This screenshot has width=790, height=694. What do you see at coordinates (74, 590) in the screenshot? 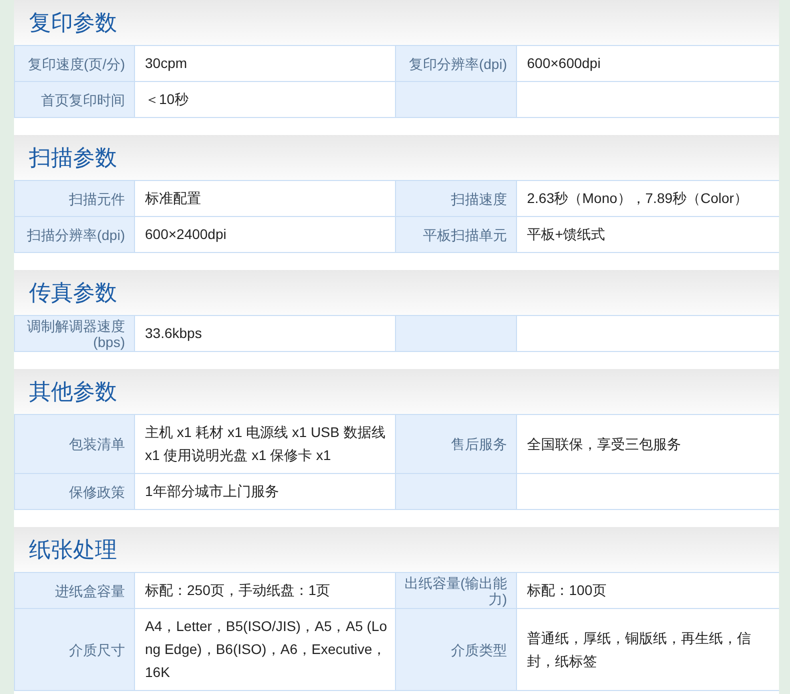
I see `label-cell: 进纸盒容量` at bounding box center [74, 590].